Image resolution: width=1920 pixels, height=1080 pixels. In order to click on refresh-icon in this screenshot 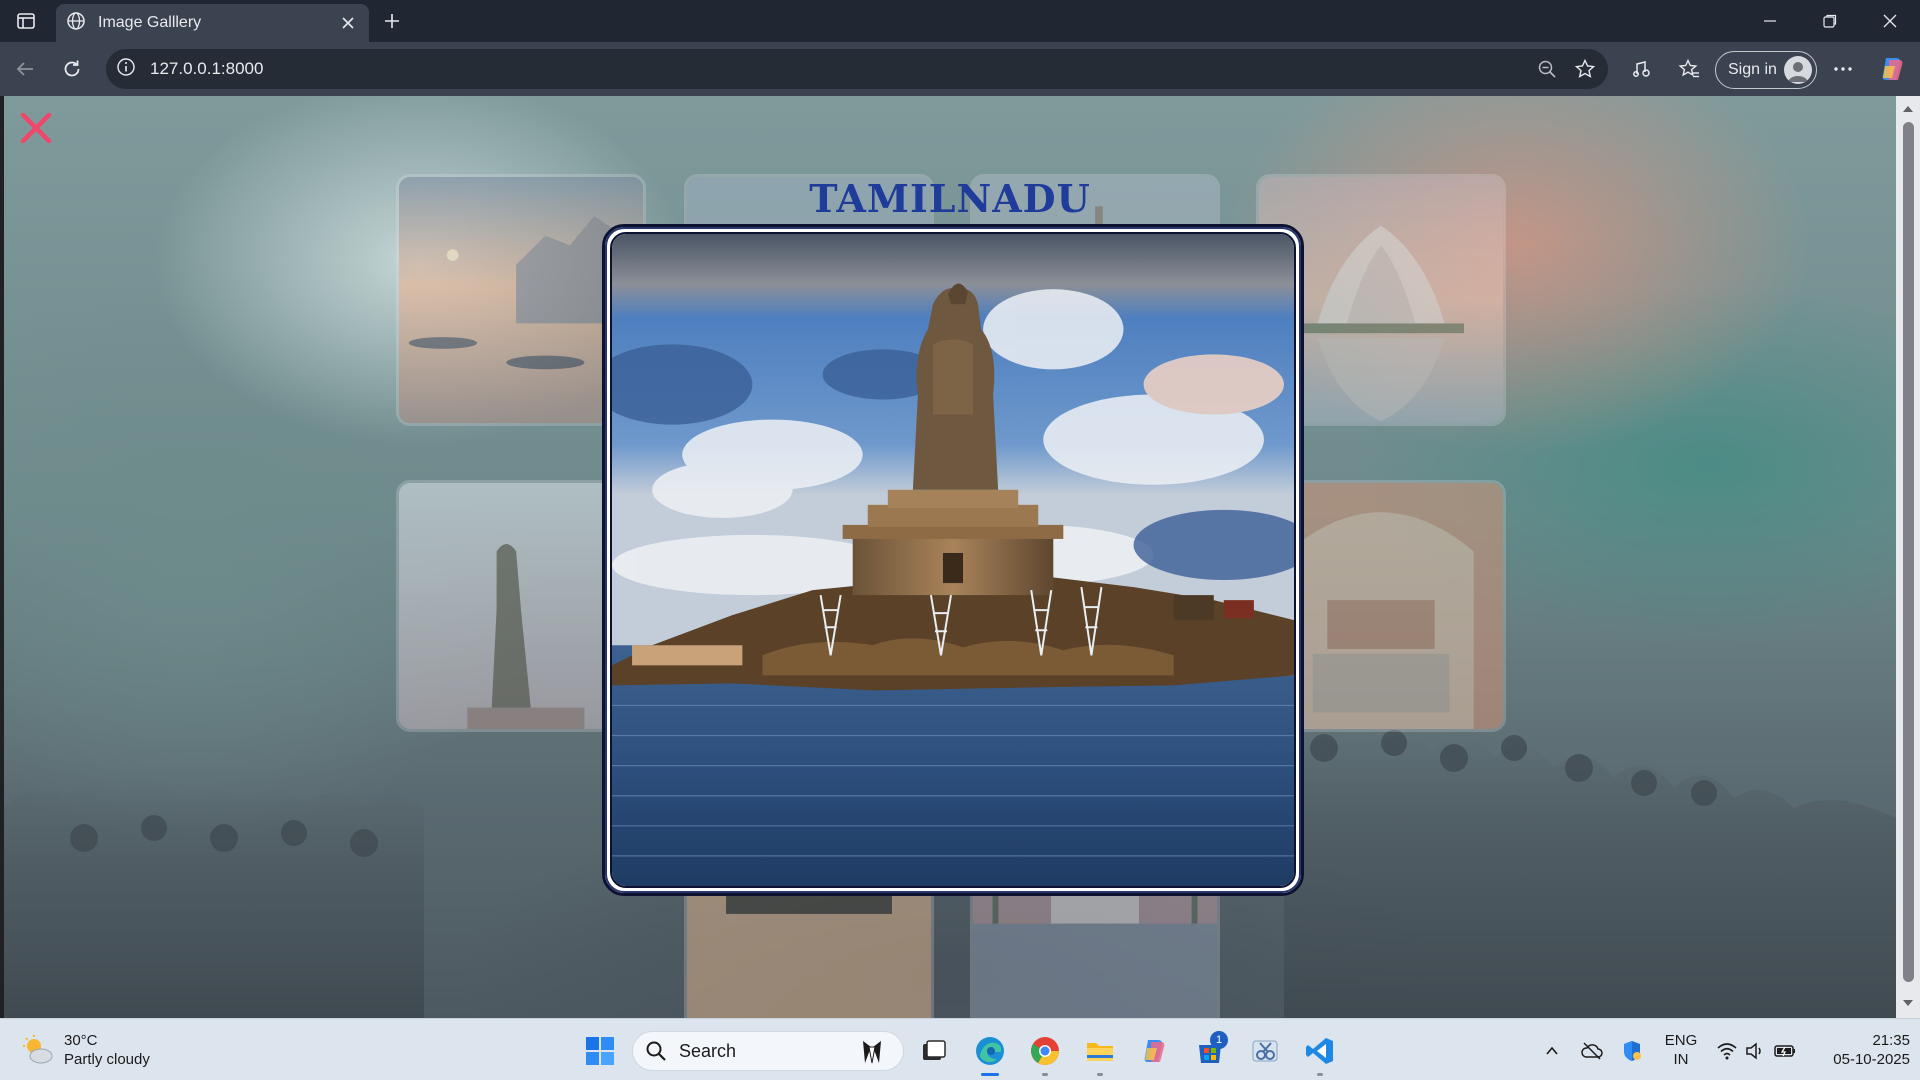, I will do `click(72, 69)`.